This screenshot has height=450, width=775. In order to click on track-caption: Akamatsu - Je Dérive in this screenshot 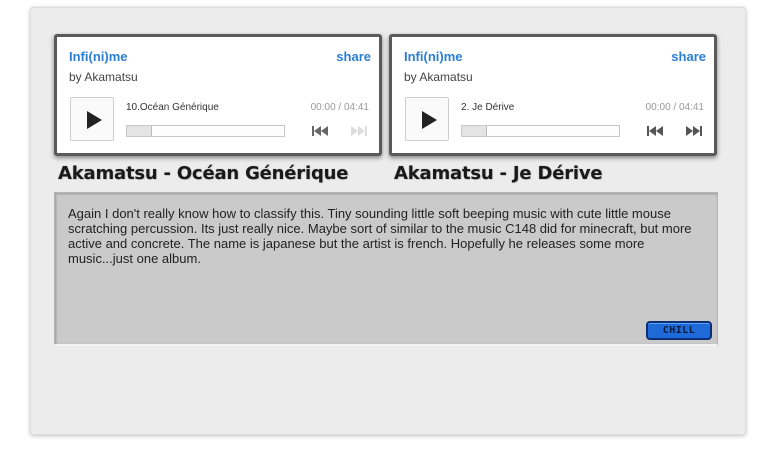, I will do `click(498, 173)`.